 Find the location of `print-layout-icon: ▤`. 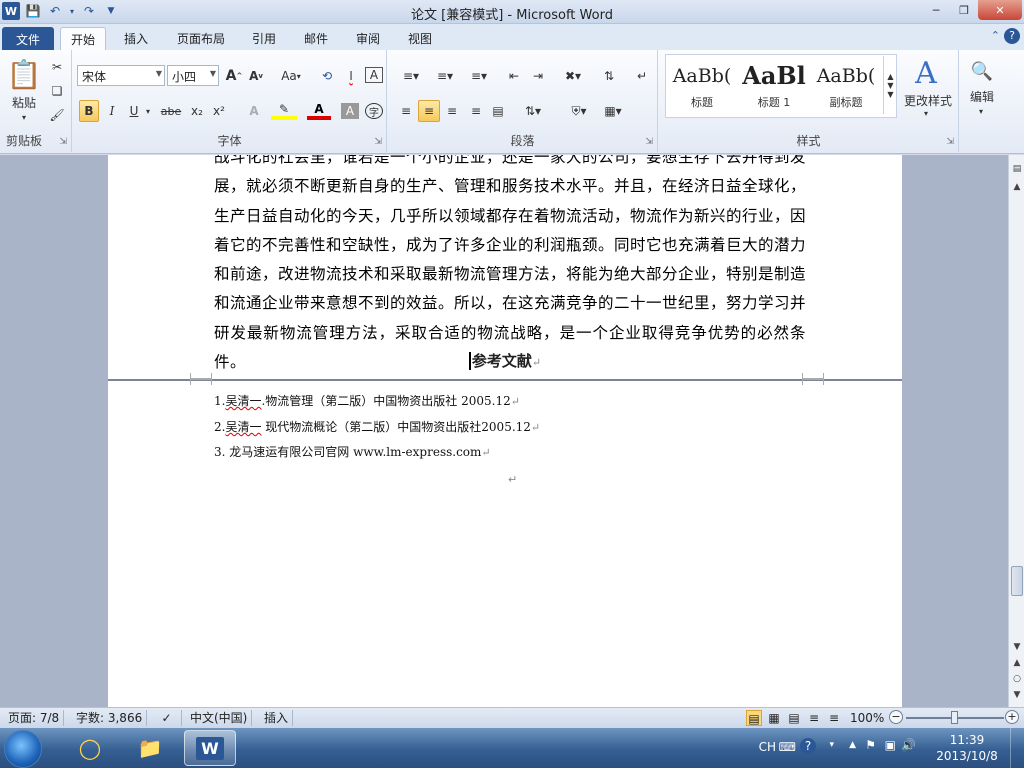

print-layout-icon: ▤ is located at coordinates (754, 718).